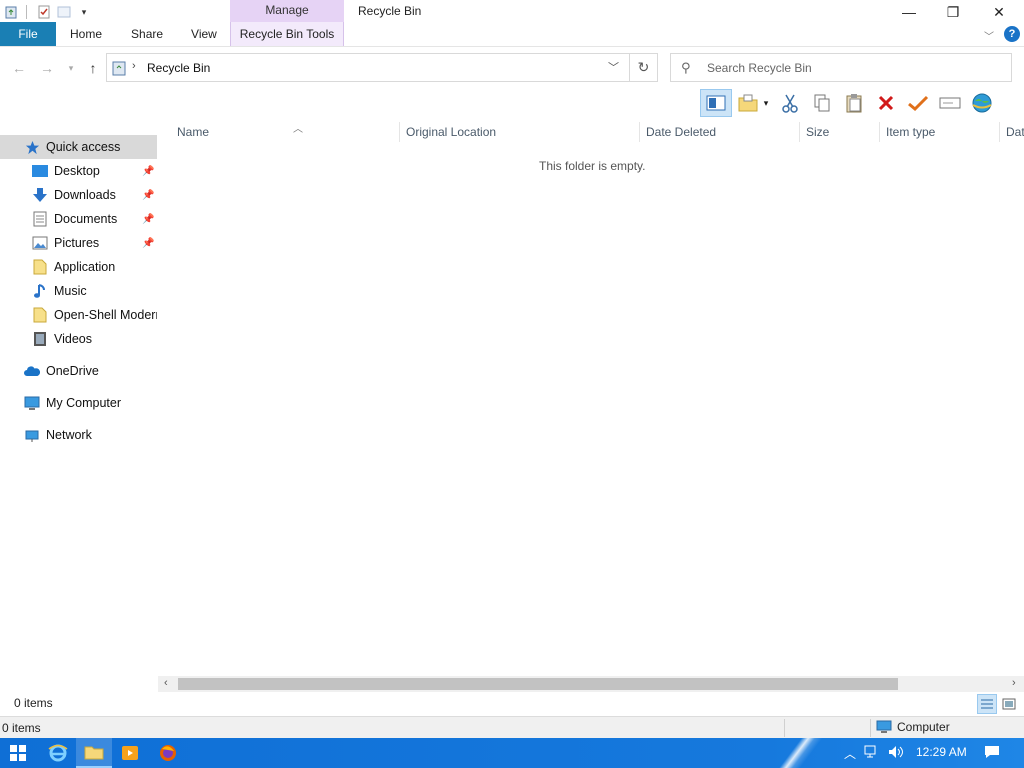 The height and width of the screenshot is (768, 1024). I want to click on recycle-bin-app-icon, so click(11, 12).